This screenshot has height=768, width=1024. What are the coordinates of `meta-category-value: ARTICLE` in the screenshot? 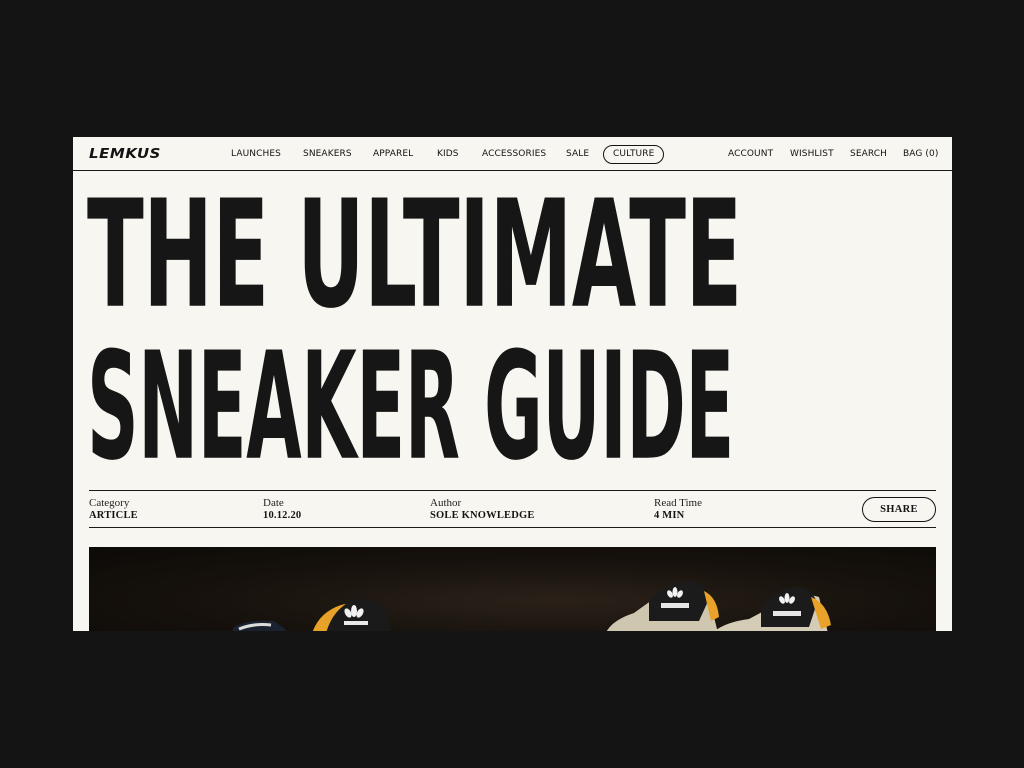 It's located at (113, 515).